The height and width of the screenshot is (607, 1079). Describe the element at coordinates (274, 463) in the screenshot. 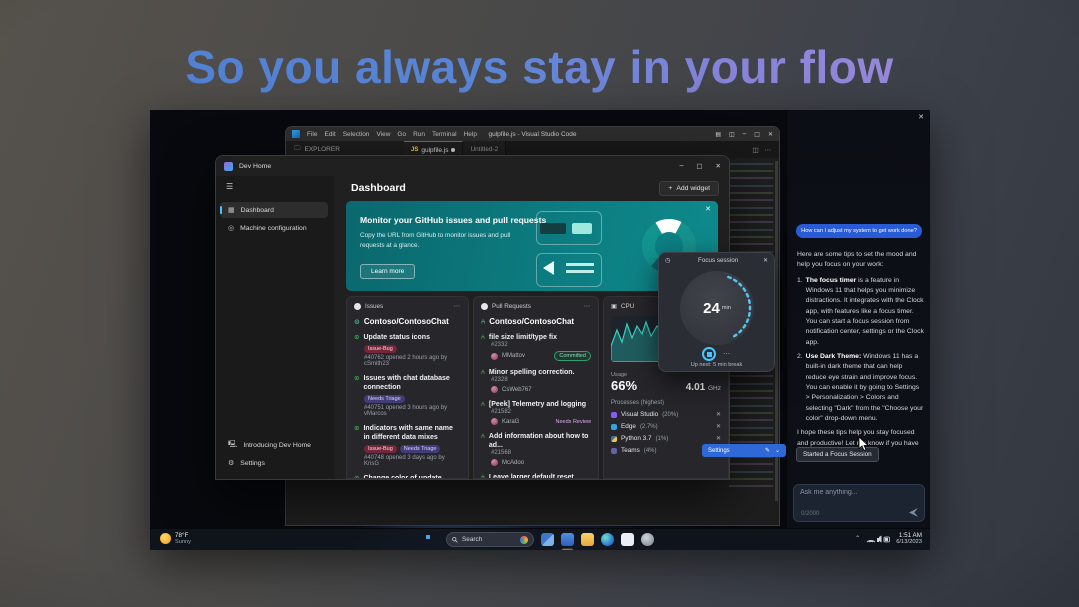

I see `sidebar-item-settings: ⚙ Settings` at that location.